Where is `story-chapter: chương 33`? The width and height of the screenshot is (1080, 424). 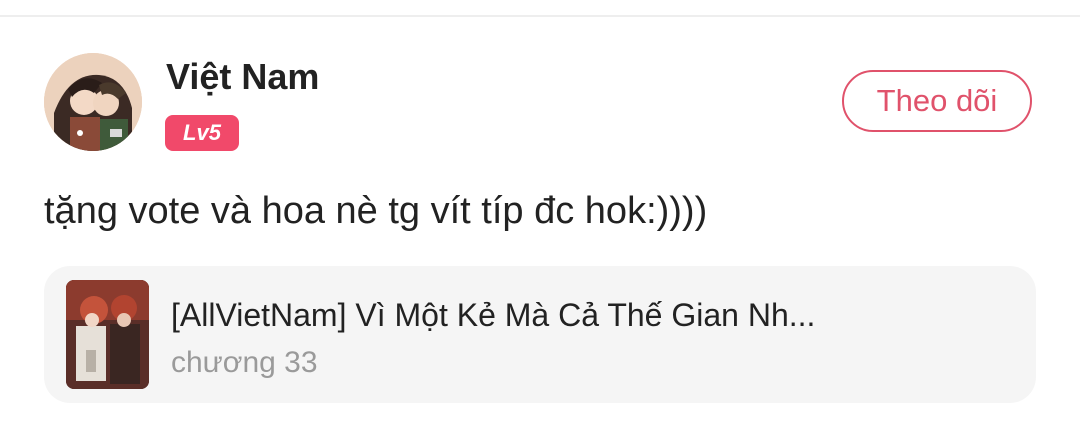
story-chapter: chương 33 is located at coordinates (244, 362).